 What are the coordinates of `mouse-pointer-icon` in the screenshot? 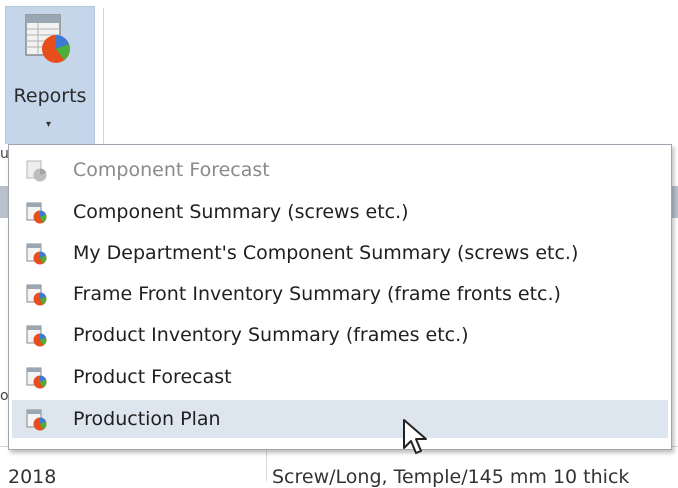 It's located at (415, 436).